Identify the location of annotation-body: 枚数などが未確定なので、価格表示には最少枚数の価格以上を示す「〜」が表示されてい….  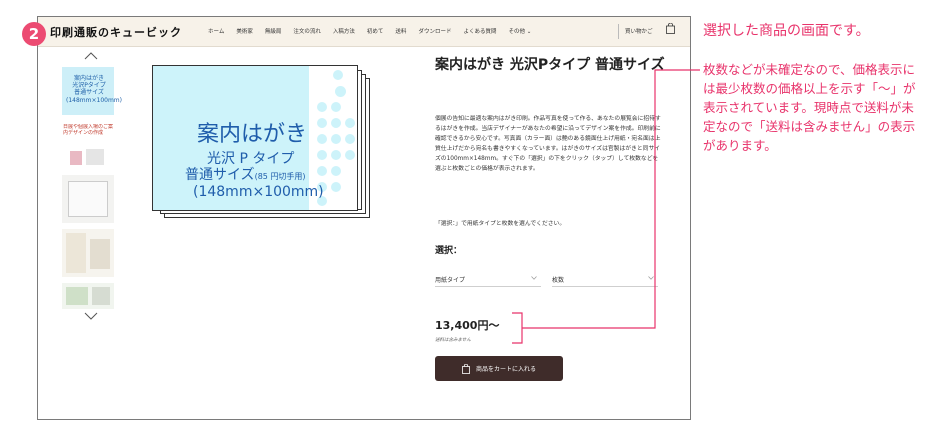
(809, 107).